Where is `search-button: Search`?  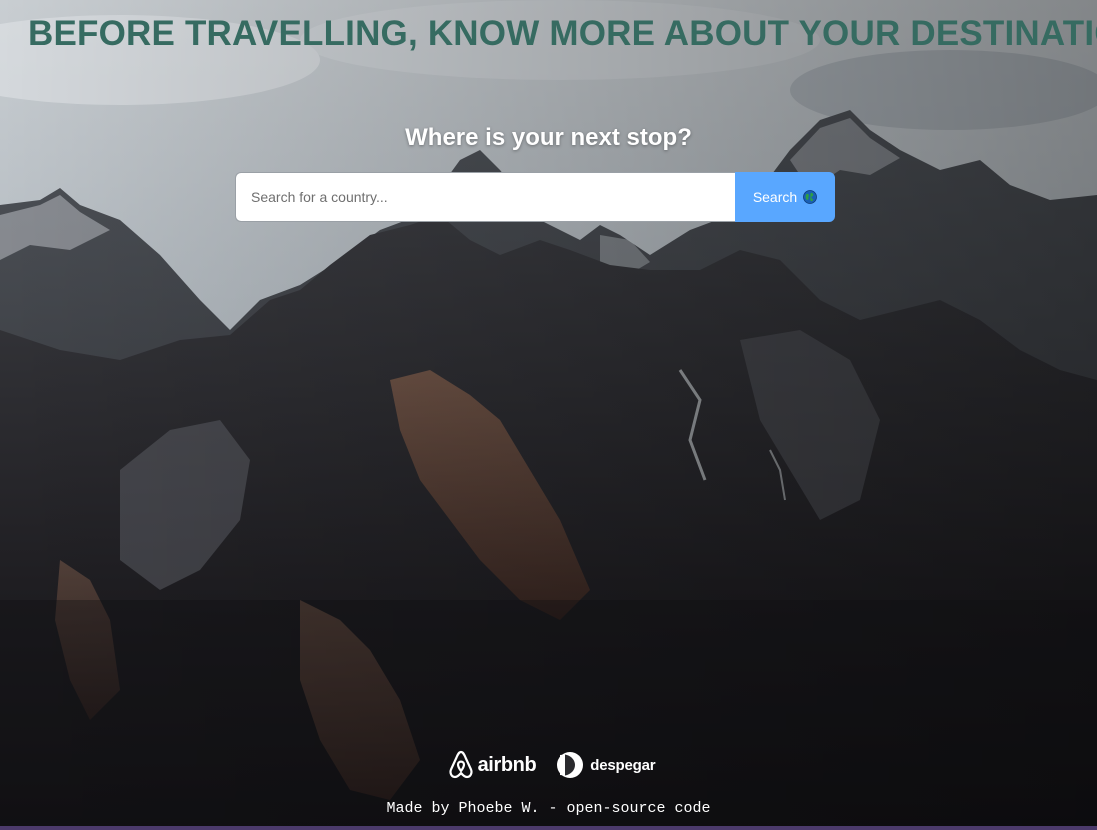
search-button: Search is located at coordinates (785, 197).